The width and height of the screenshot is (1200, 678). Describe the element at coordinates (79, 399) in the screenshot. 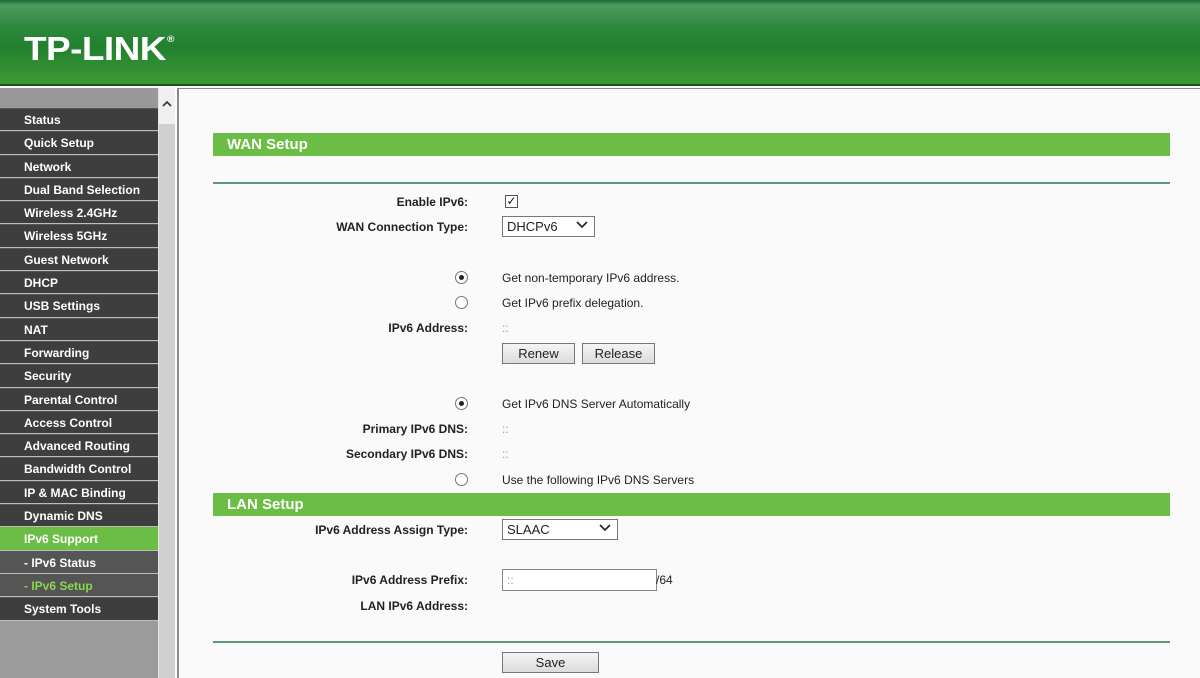

I see `sidebar-item-parental-control: Parental Control` at that location.